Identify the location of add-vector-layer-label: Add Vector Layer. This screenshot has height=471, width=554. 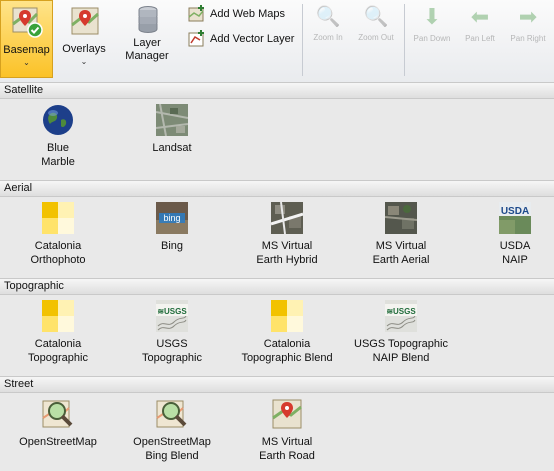
(252, 39).